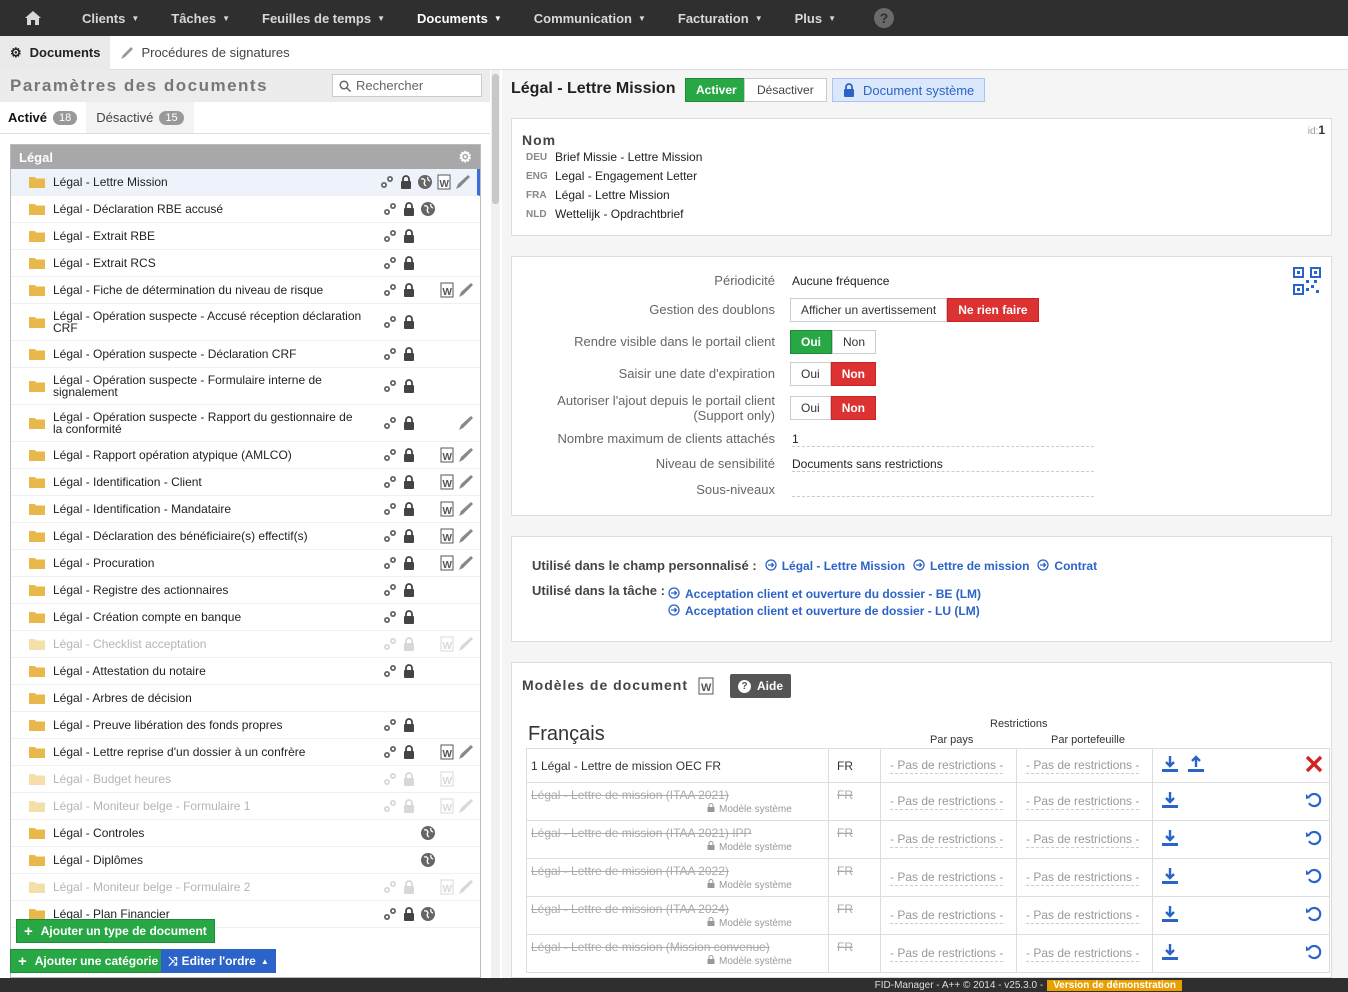 The width and height of the screenshot is (1348, 992). I want to click on allow-no: Non, so click(853, 408).